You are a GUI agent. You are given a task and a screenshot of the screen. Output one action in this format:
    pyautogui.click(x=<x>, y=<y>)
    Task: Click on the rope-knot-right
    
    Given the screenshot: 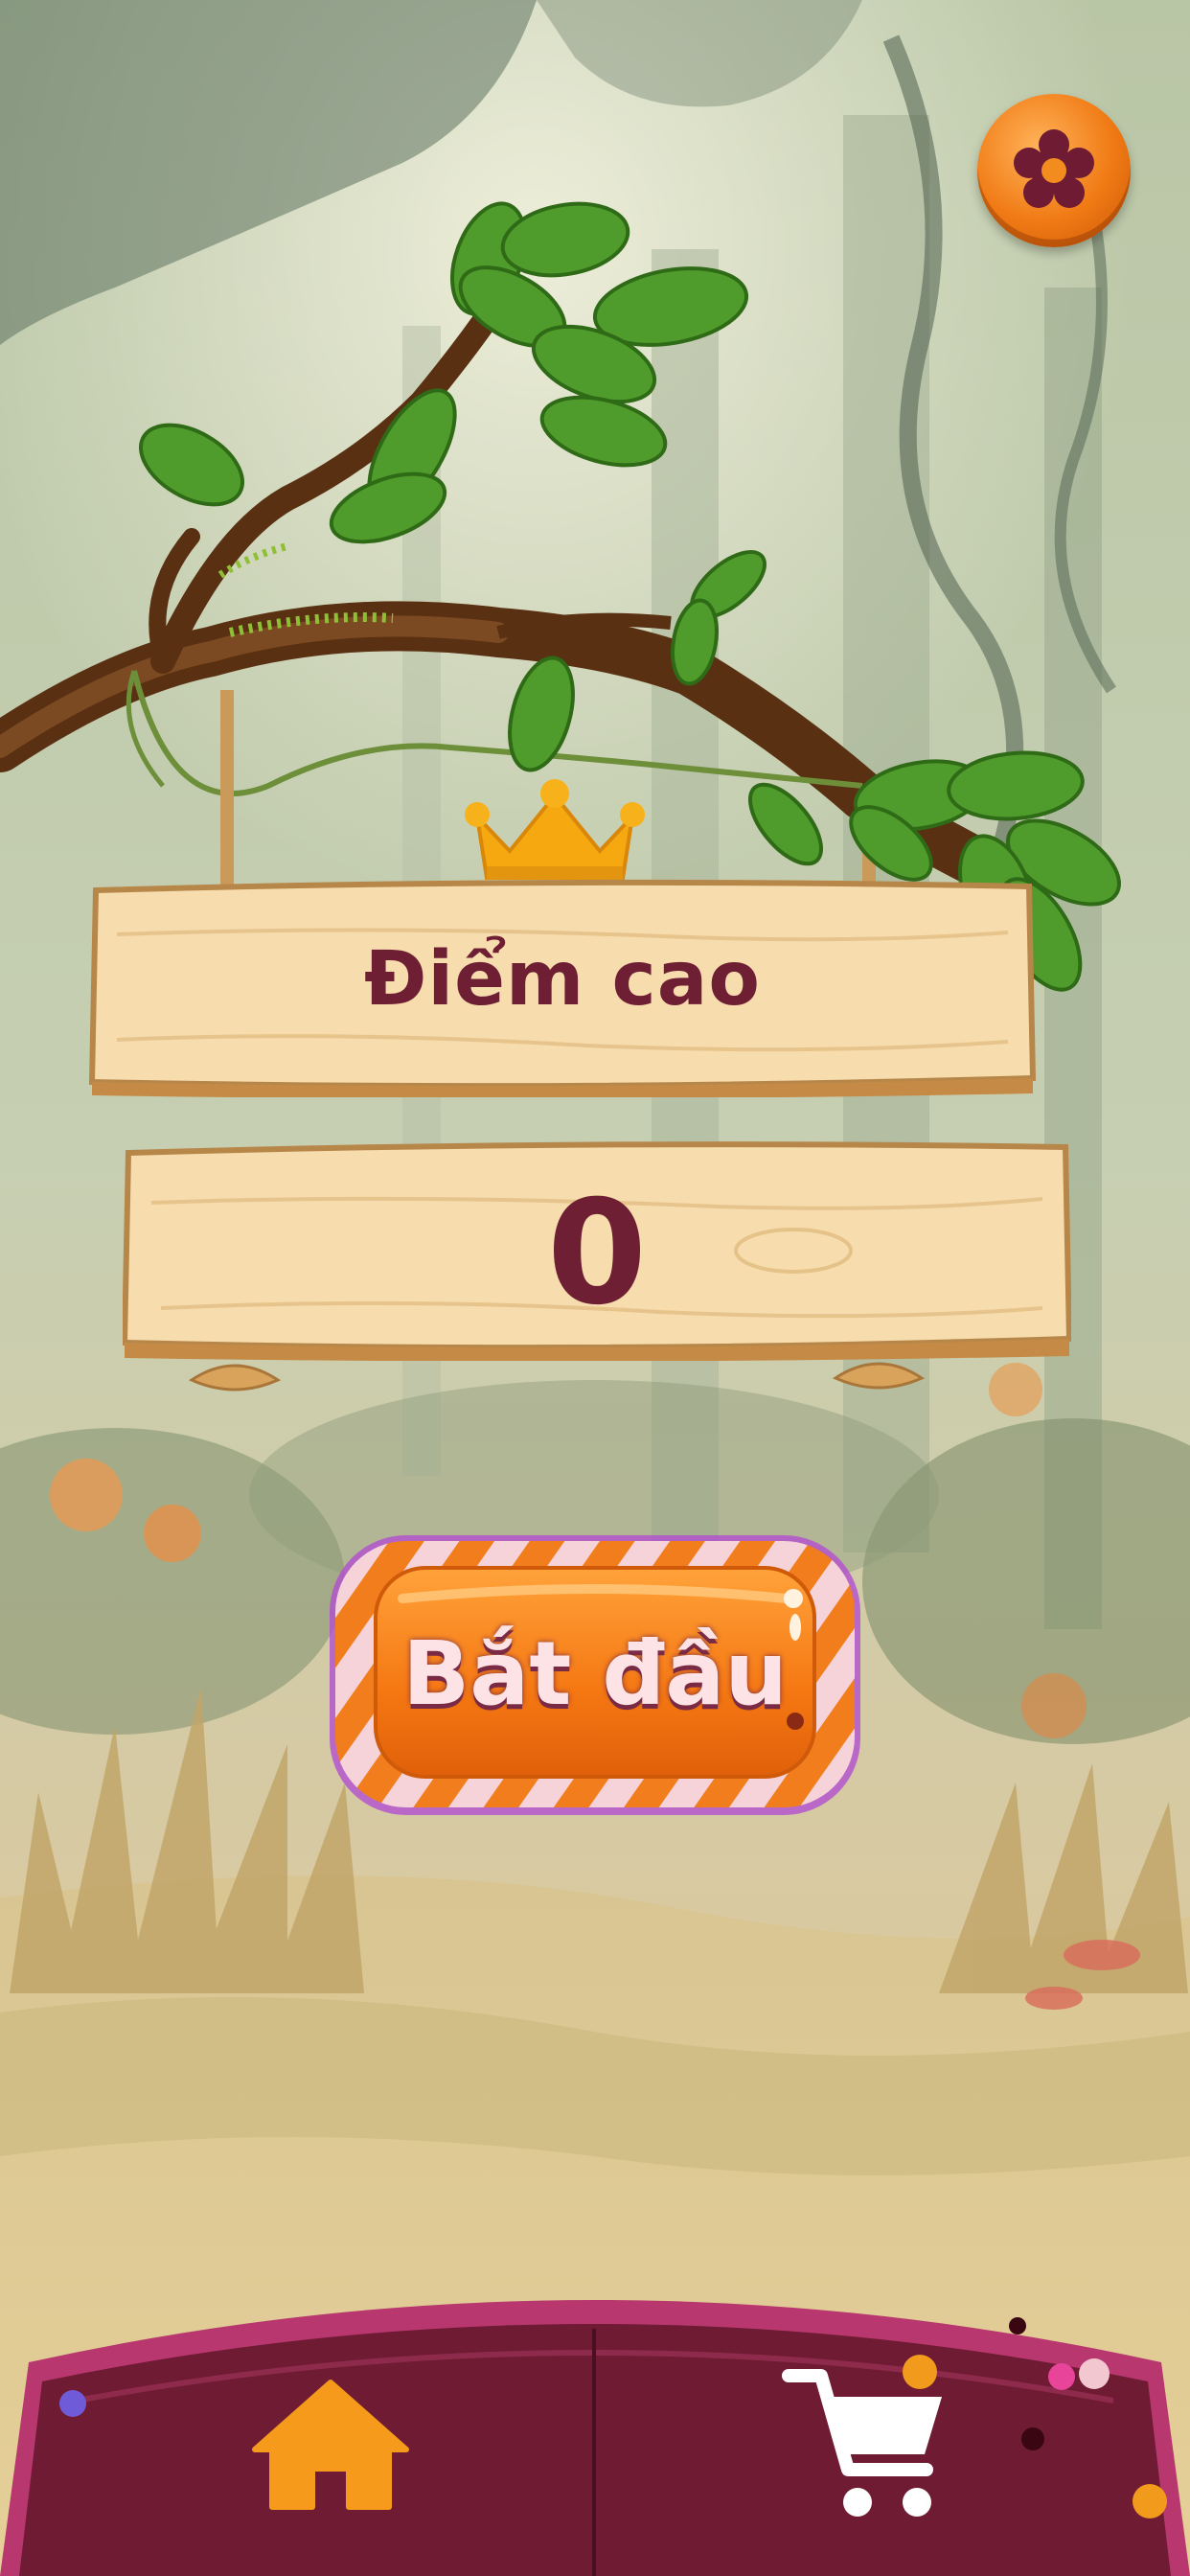 What is the action you would take?
    pyautogui.click(x=879, y=1376)
    